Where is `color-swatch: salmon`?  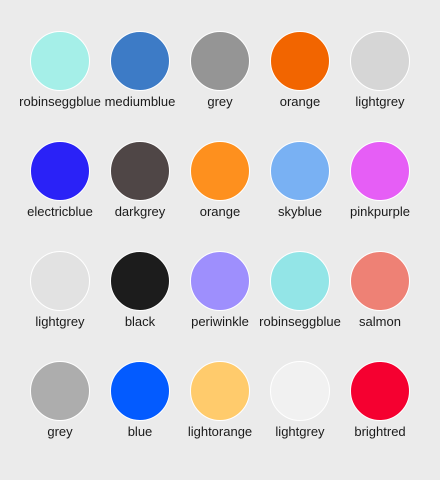
color-swatch: salmon is located at coordinates (380, 301).